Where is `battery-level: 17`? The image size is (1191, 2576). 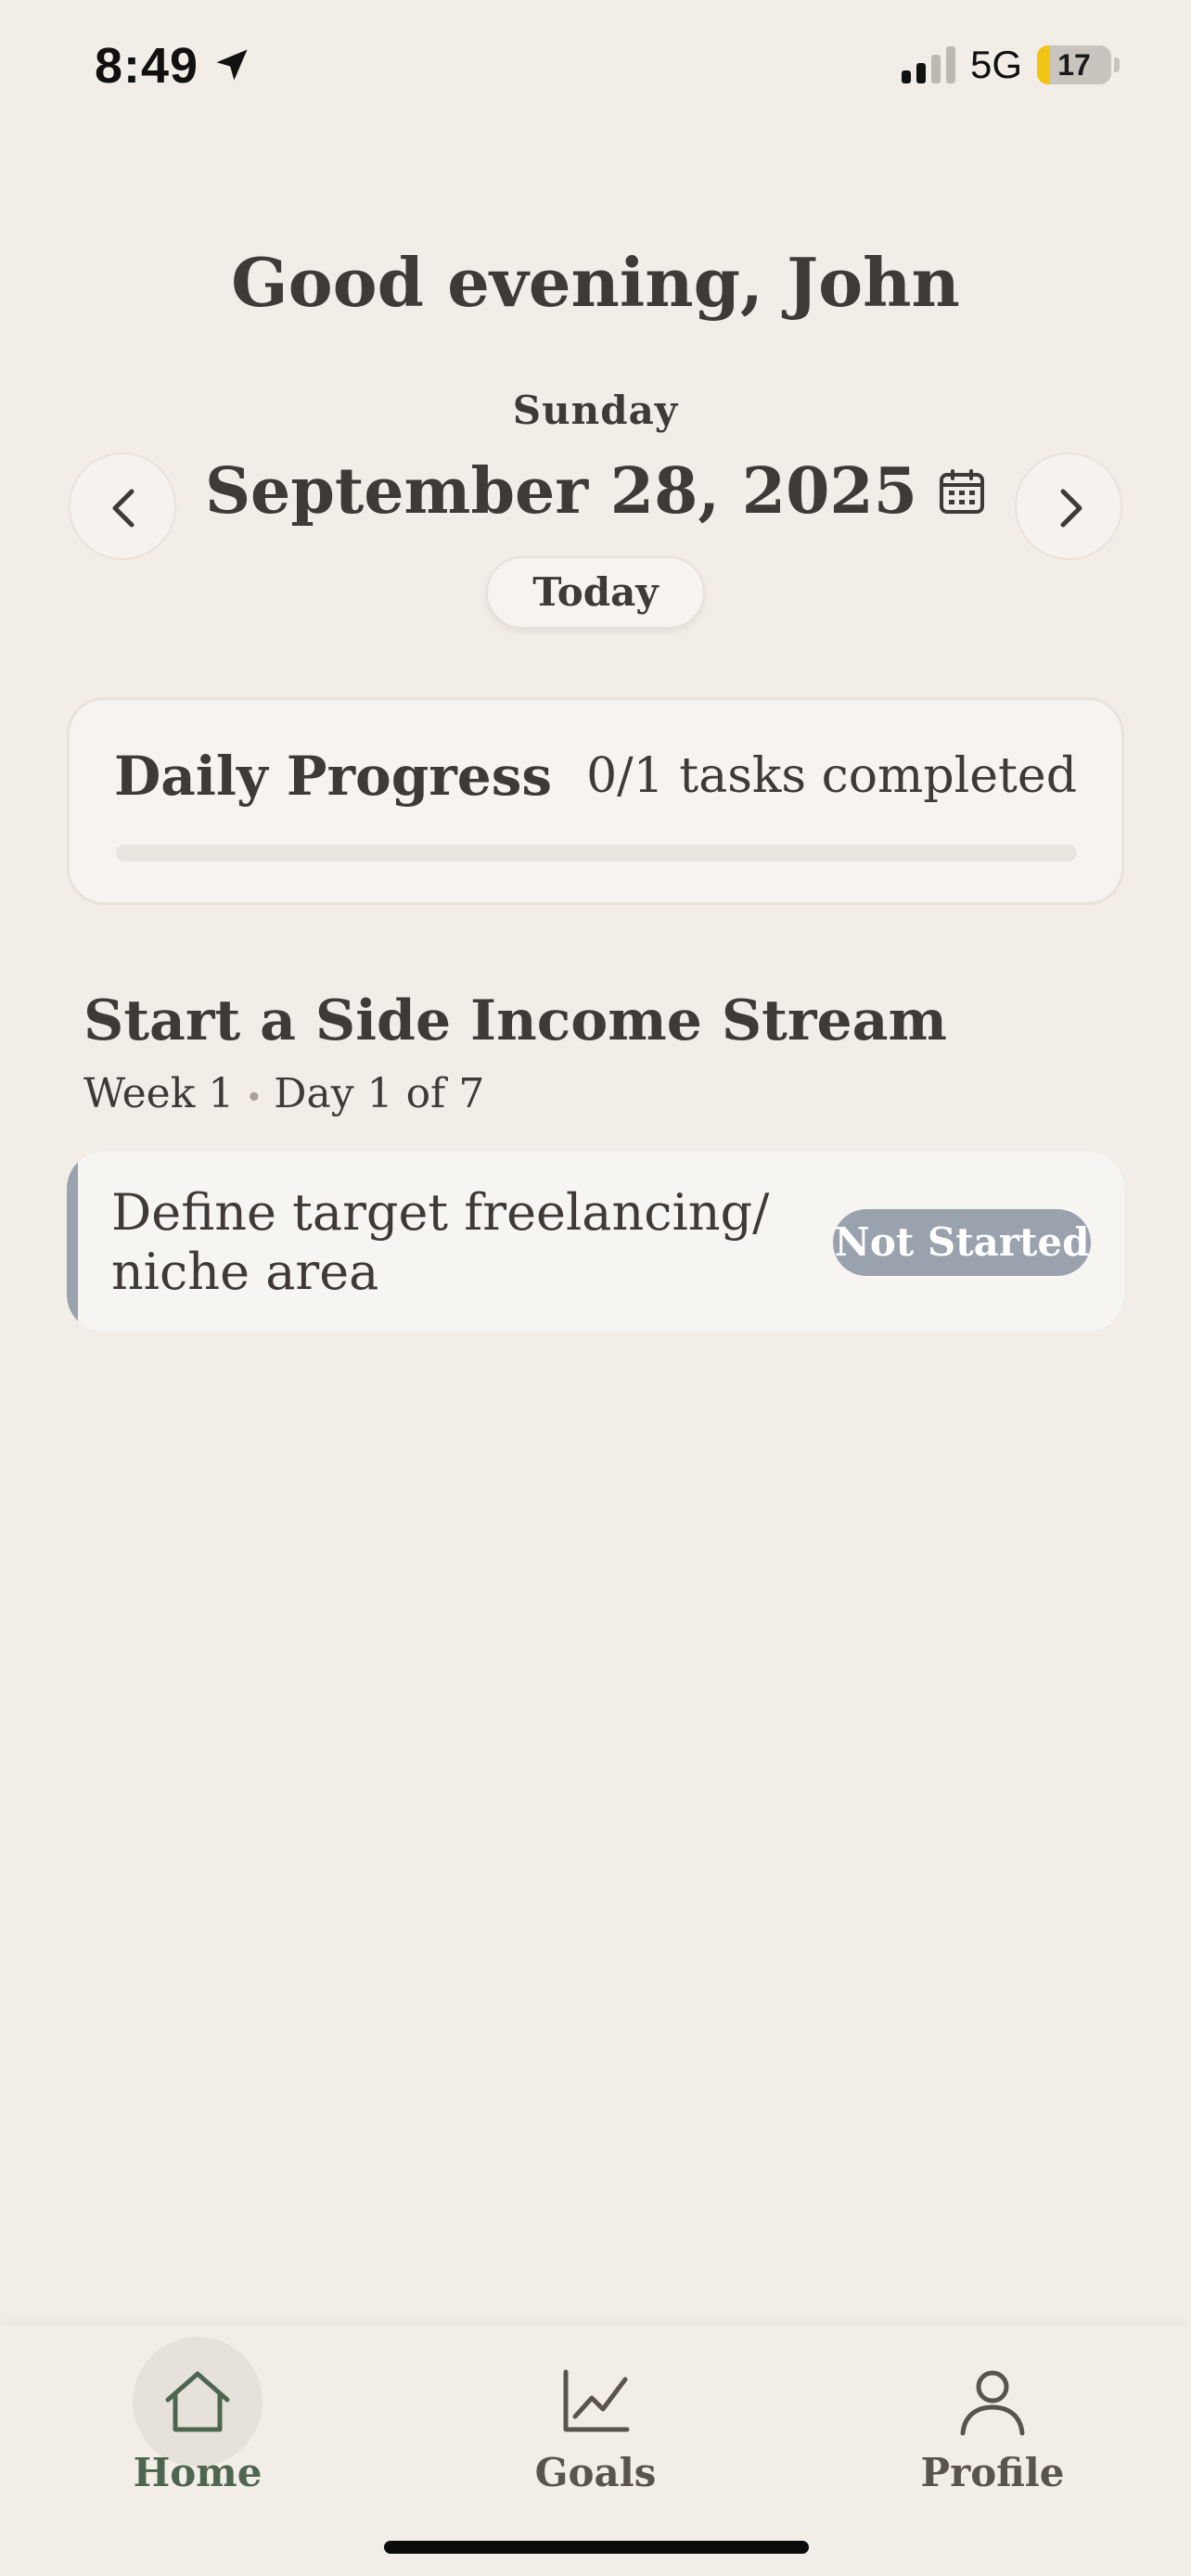
battery-level: 17 is located at coordinates (1074, 65).